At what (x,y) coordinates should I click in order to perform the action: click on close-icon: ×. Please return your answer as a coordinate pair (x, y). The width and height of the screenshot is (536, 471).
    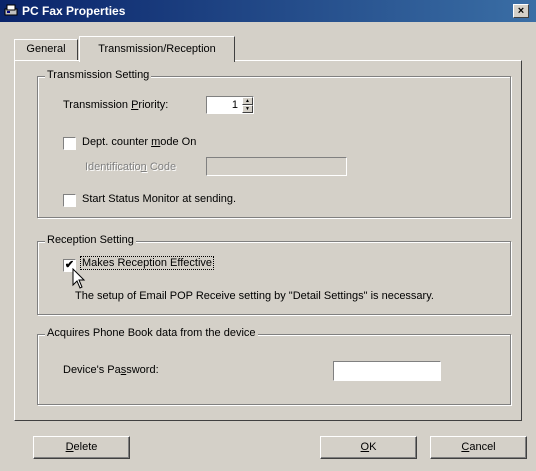
    Looking at the image, I should click on (521, 11).